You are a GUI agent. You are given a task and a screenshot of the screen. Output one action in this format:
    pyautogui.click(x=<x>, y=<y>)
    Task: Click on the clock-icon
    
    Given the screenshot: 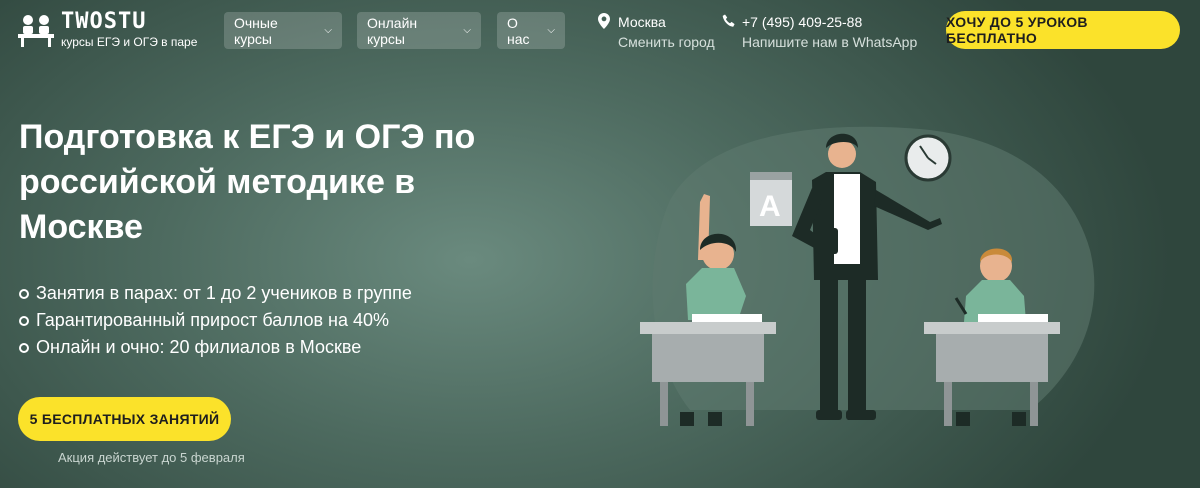 What is the action you would take?
    pyautogui.click(x=928, y=158)
    